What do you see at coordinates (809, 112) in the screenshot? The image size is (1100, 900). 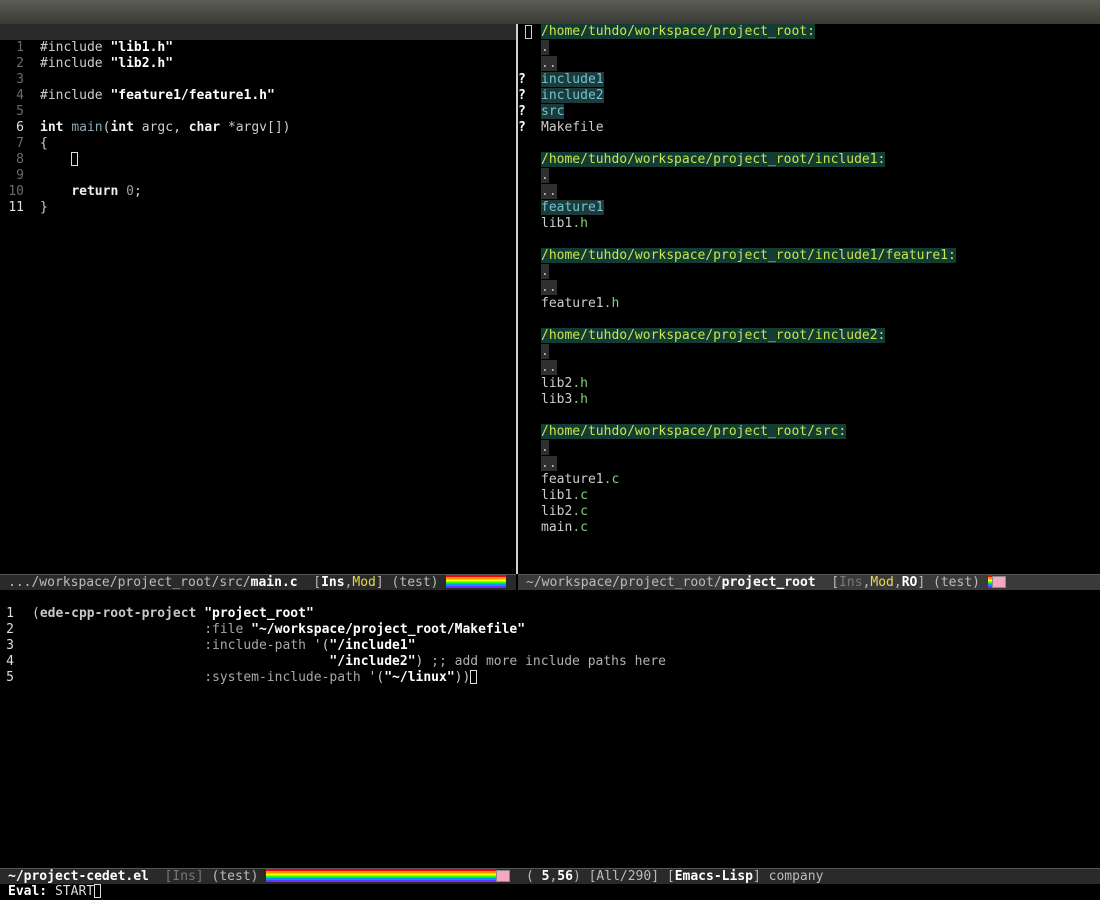 I see `dired-entry-src: ? src` at bounding box center [809, 112].